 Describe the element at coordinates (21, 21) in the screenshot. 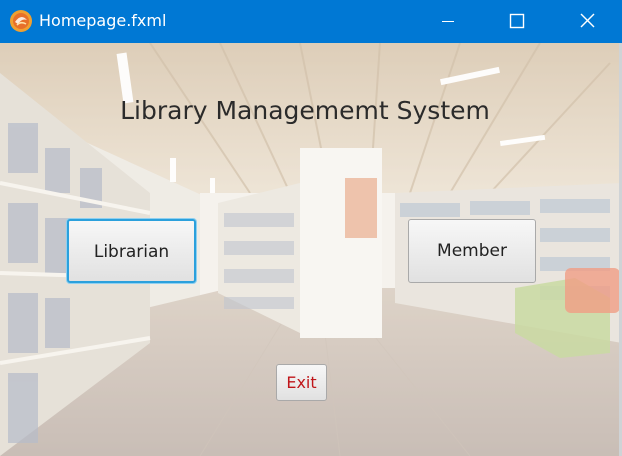

I see `javafx-app-icon` at that location.